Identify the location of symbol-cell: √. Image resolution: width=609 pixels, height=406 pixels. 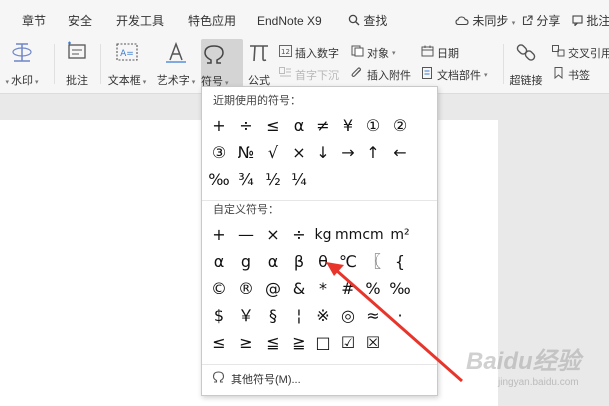
(273, 153).